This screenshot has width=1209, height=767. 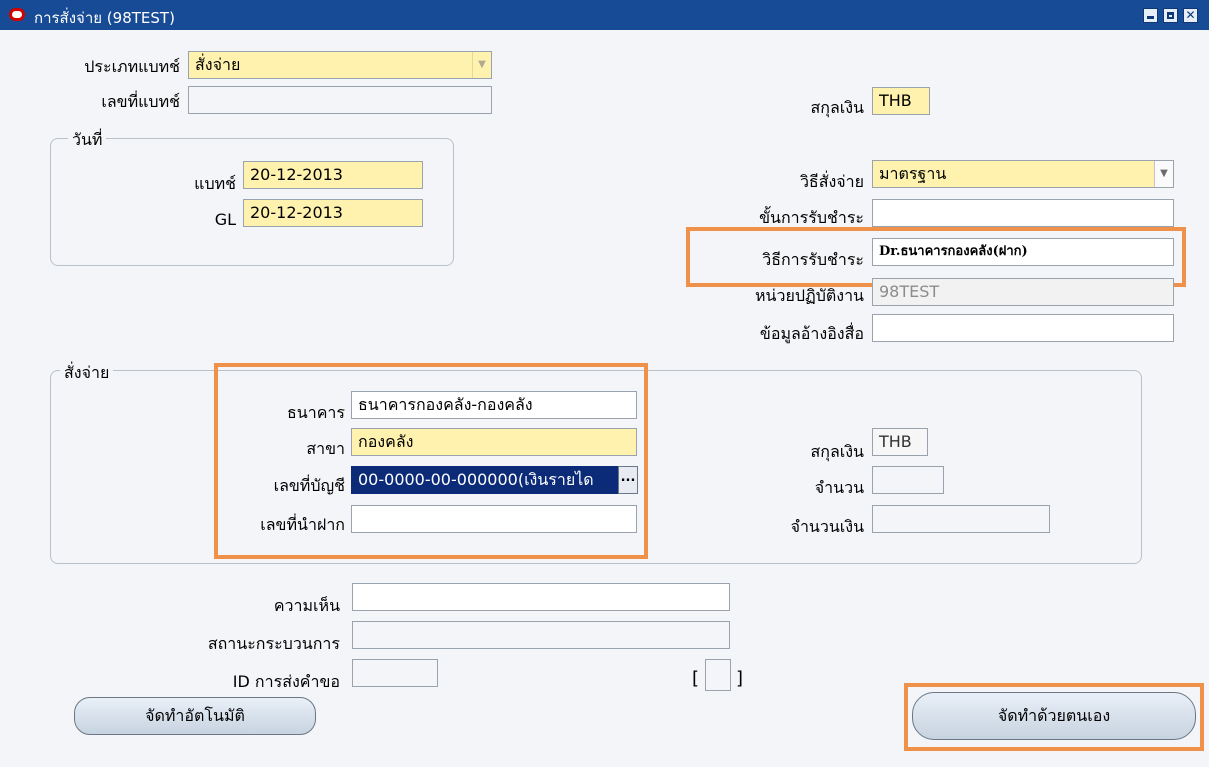 I want to click on window-title: การสั่งจ่าย (98TEST), so click(x=104, y=18).